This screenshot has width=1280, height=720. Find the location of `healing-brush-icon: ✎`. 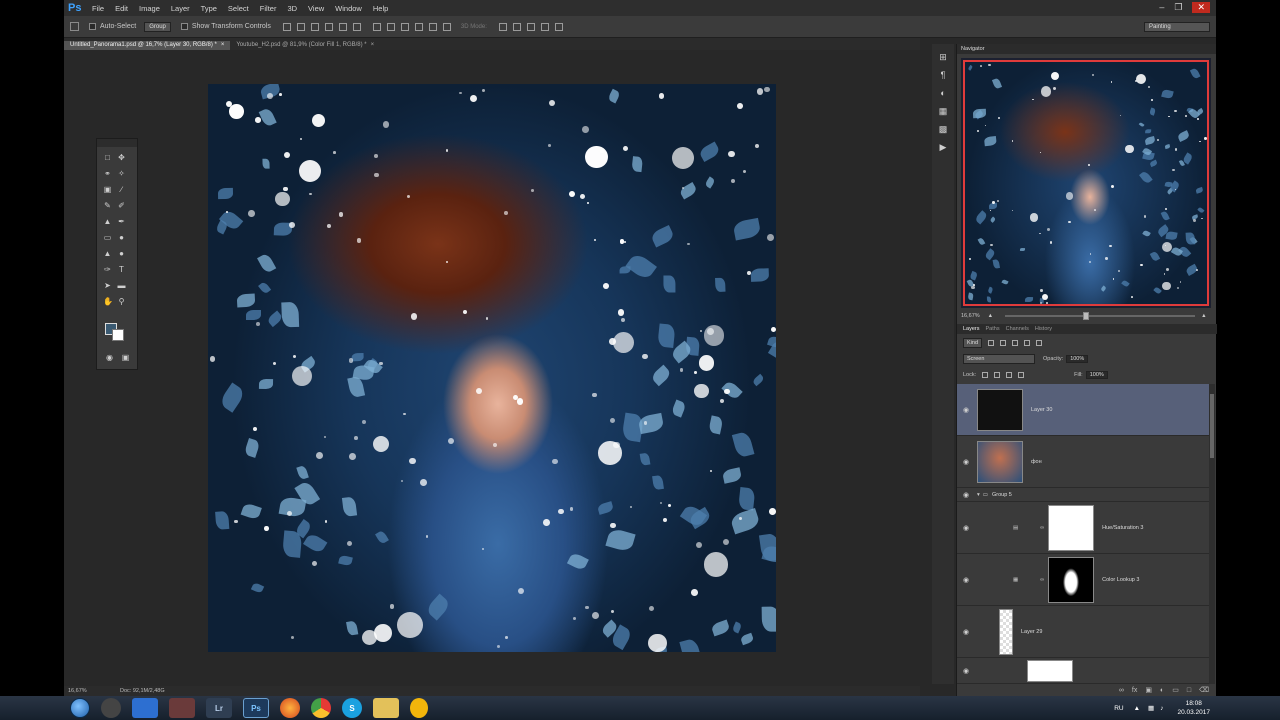

healing-brush-icon: ✎ is located at coordinates (107, 205).